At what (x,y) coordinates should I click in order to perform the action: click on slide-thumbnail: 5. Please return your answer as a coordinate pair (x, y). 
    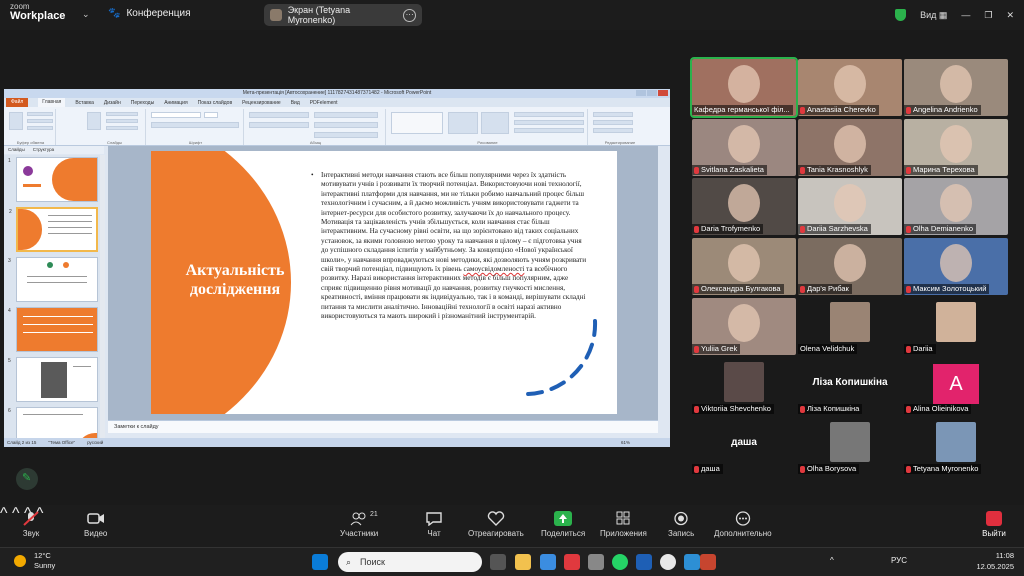
    Looking at the image, I should click on (53, 379).